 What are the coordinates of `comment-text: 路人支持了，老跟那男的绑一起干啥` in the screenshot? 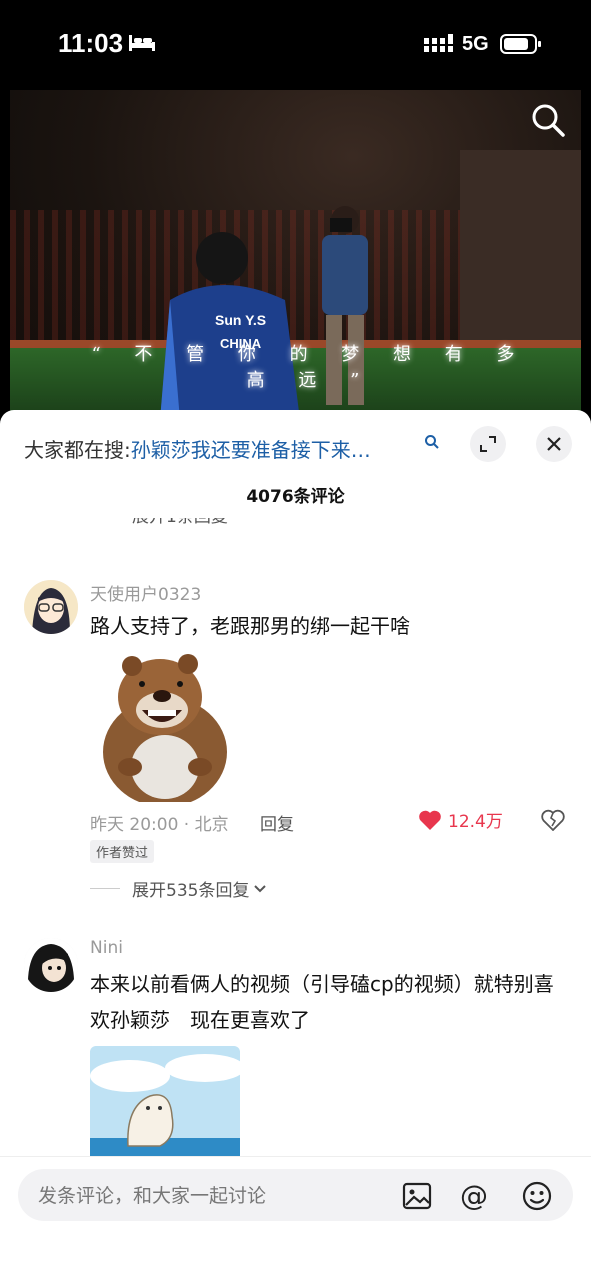 It's located at (250, 626).